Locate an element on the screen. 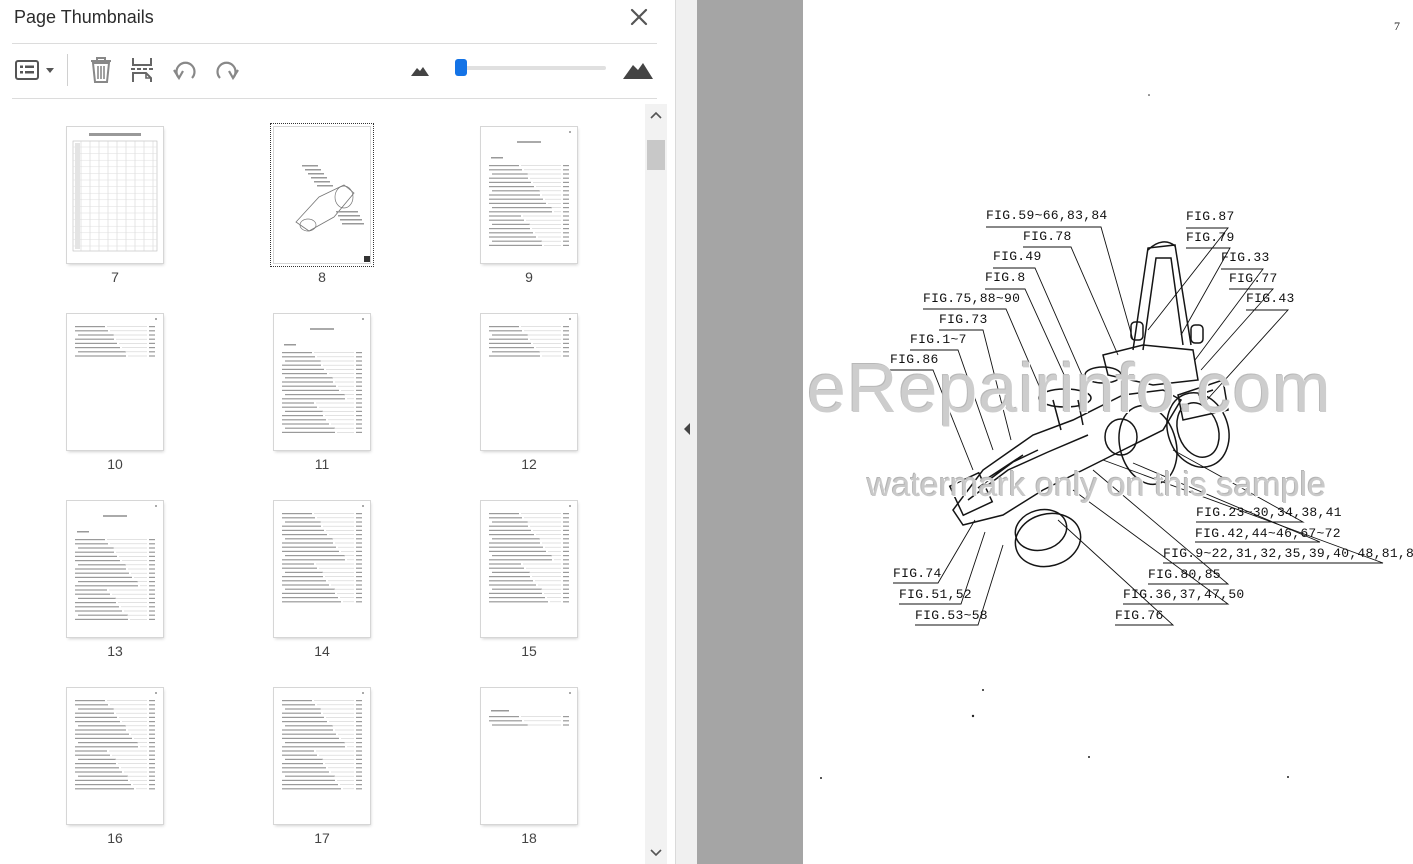 This screenshot has height=864, width=1413. thumbnail-scrollbar is located at coordinates (656, 484).